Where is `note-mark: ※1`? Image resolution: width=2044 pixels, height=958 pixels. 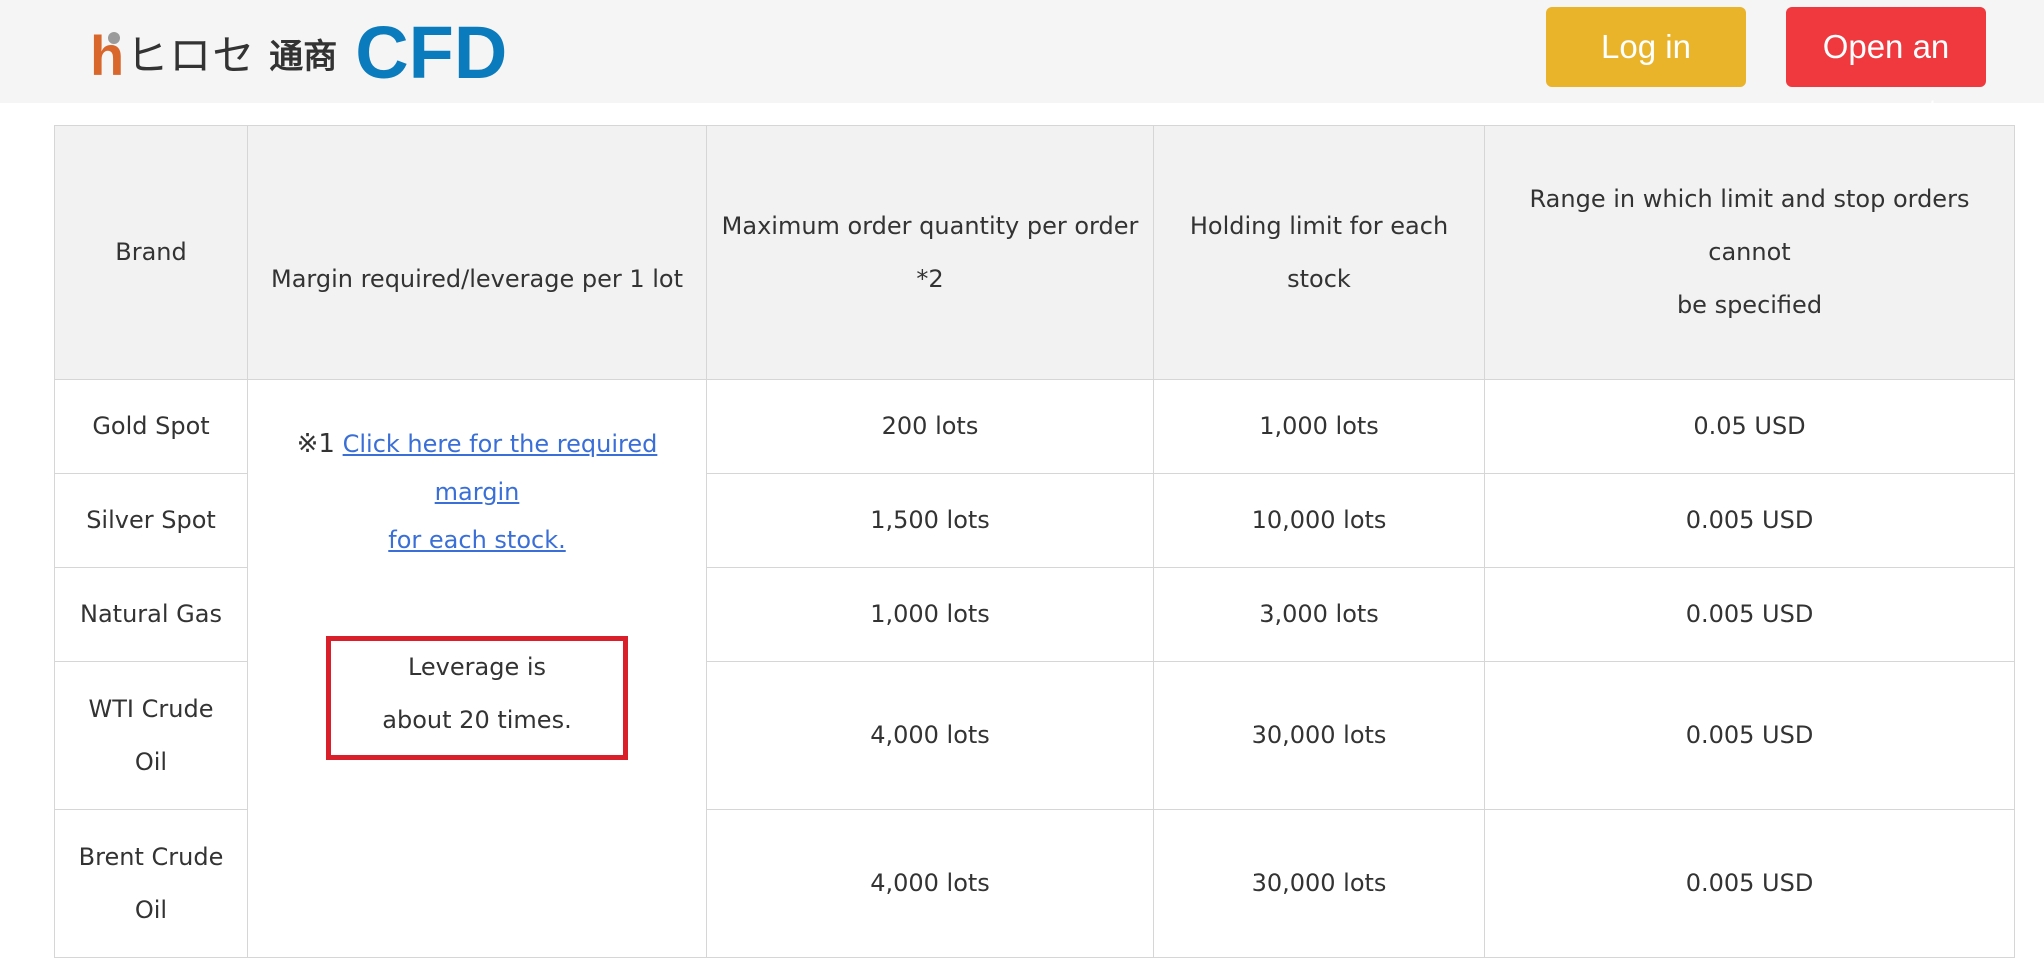
note-mark: ※1 is located at coordinates (315, 444).